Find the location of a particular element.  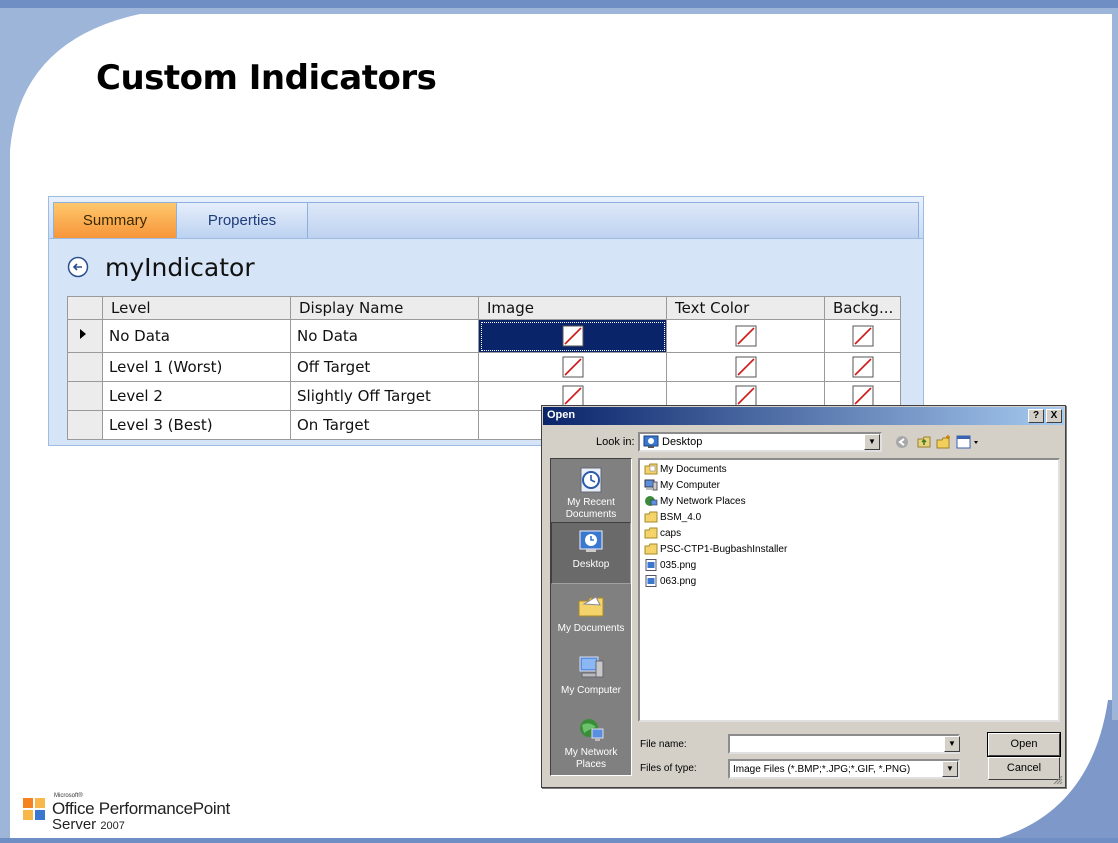

my-documents-icon is located at coordinates (591, 606).